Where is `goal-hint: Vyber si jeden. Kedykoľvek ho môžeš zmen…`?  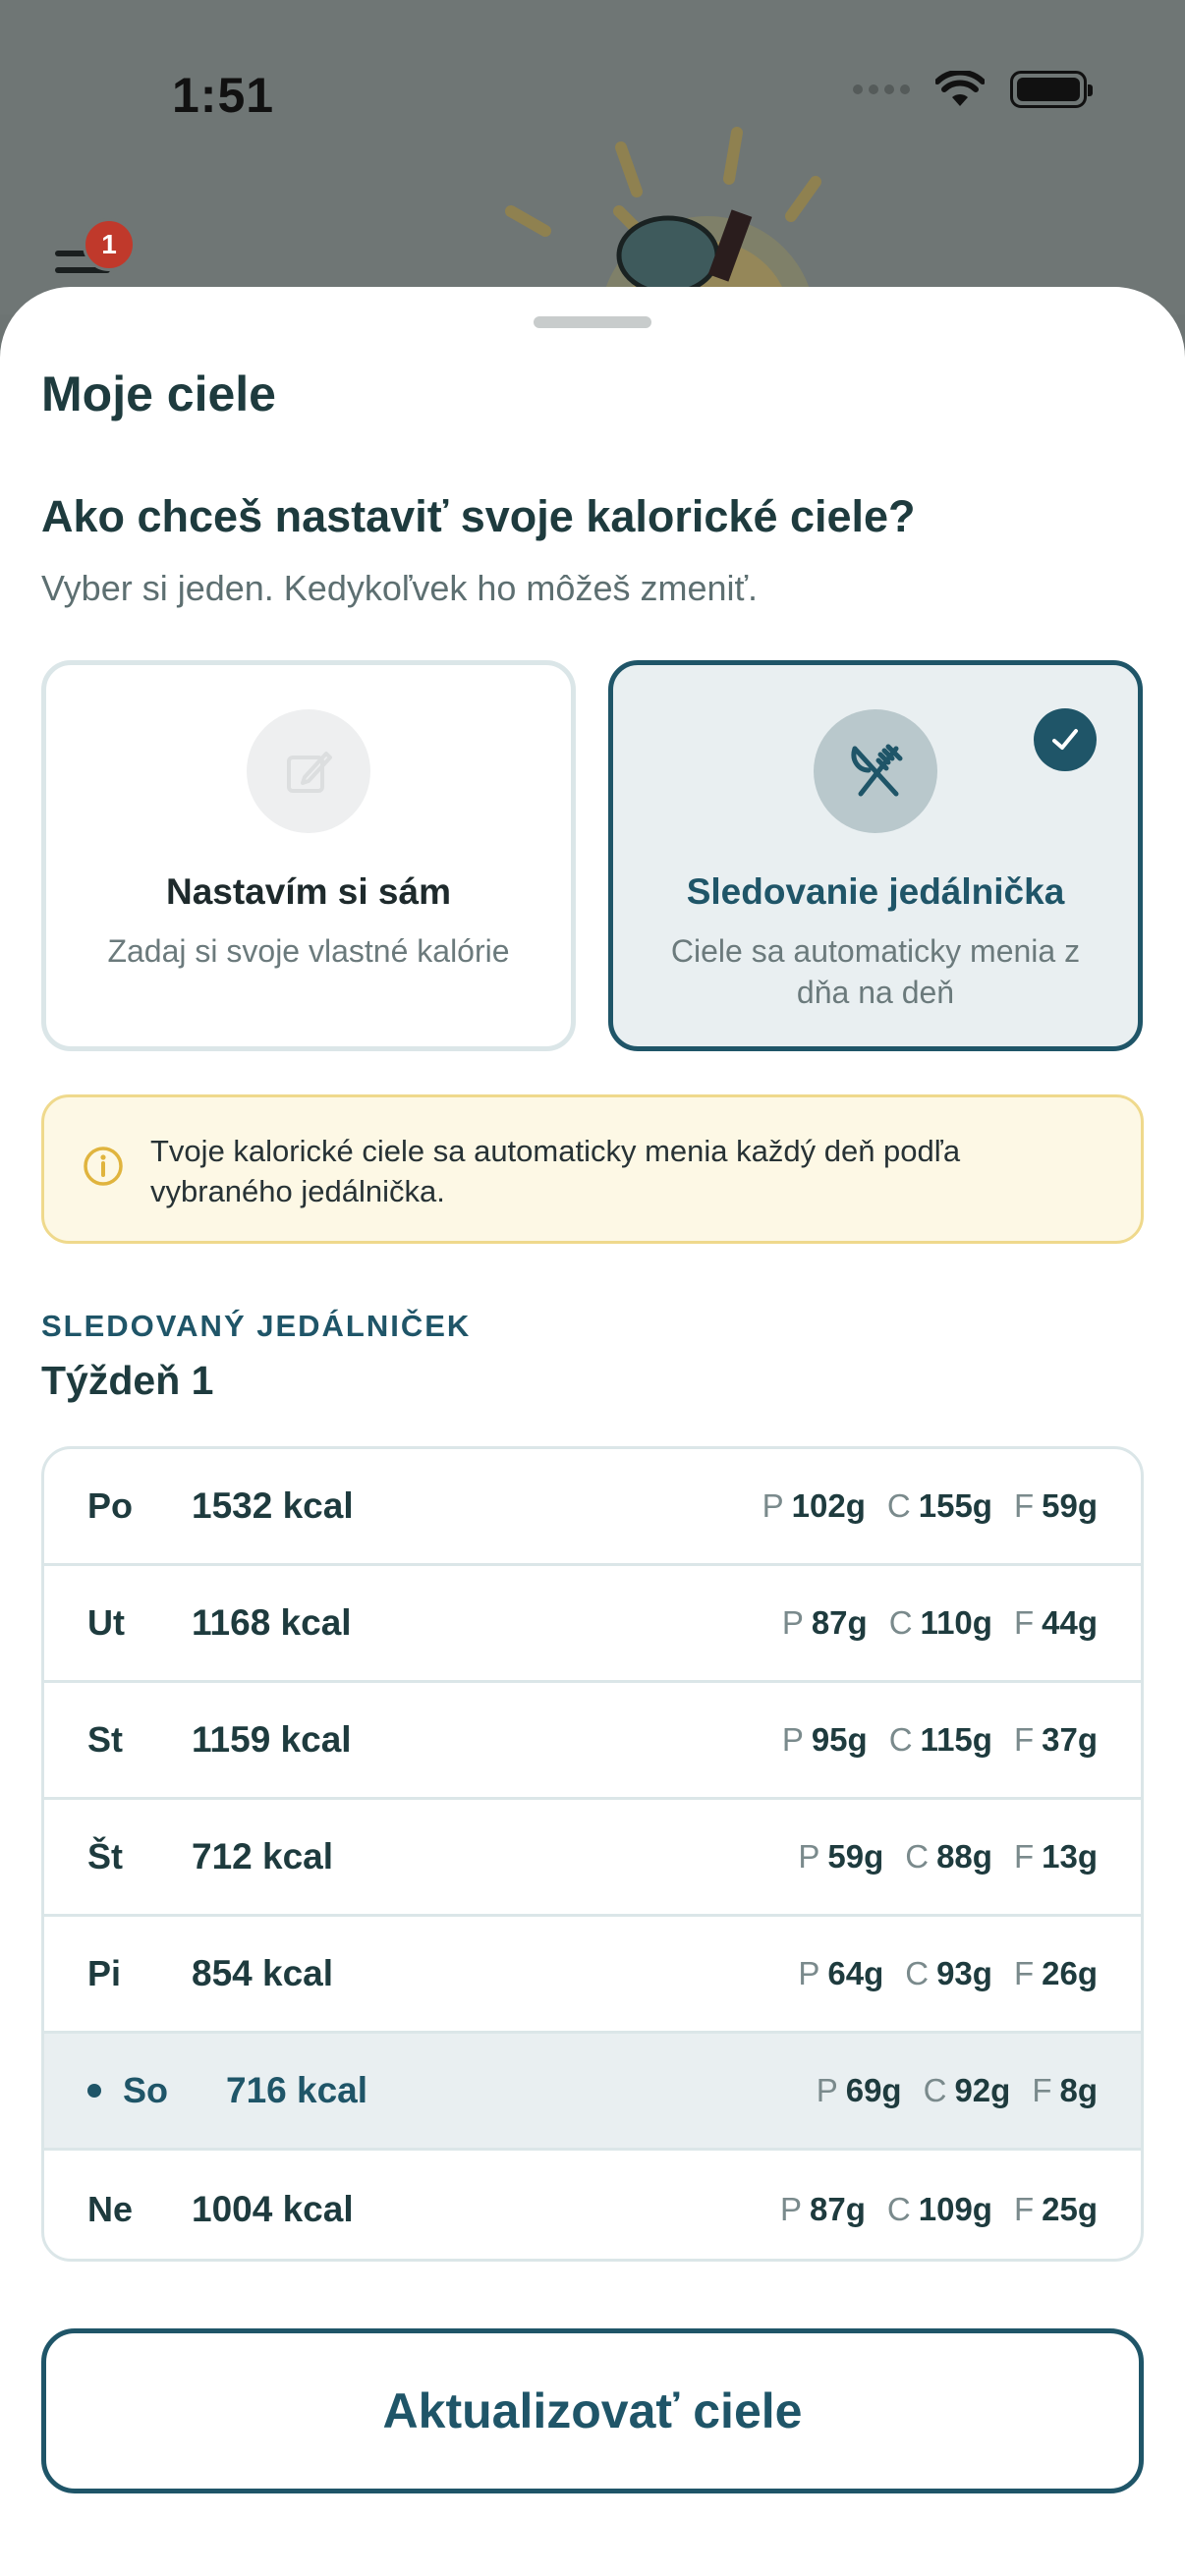 goal-hint: Vyber si jeden. Kedykoľvek ho môžeš zmen… is located at coordinates (400, 588).